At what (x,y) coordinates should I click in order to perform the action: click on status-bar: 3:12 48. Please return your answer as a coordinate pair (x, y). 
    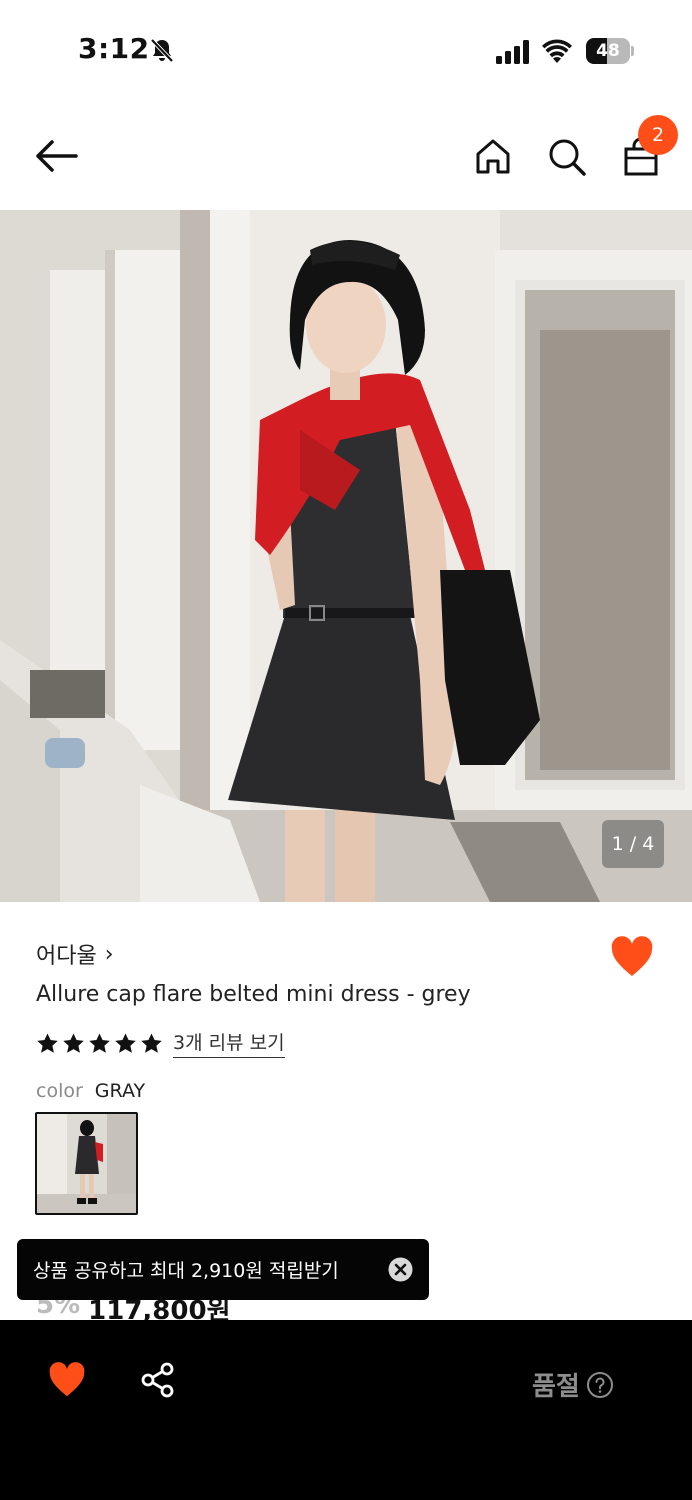
    Looking at the image, I should click on (346, 50).